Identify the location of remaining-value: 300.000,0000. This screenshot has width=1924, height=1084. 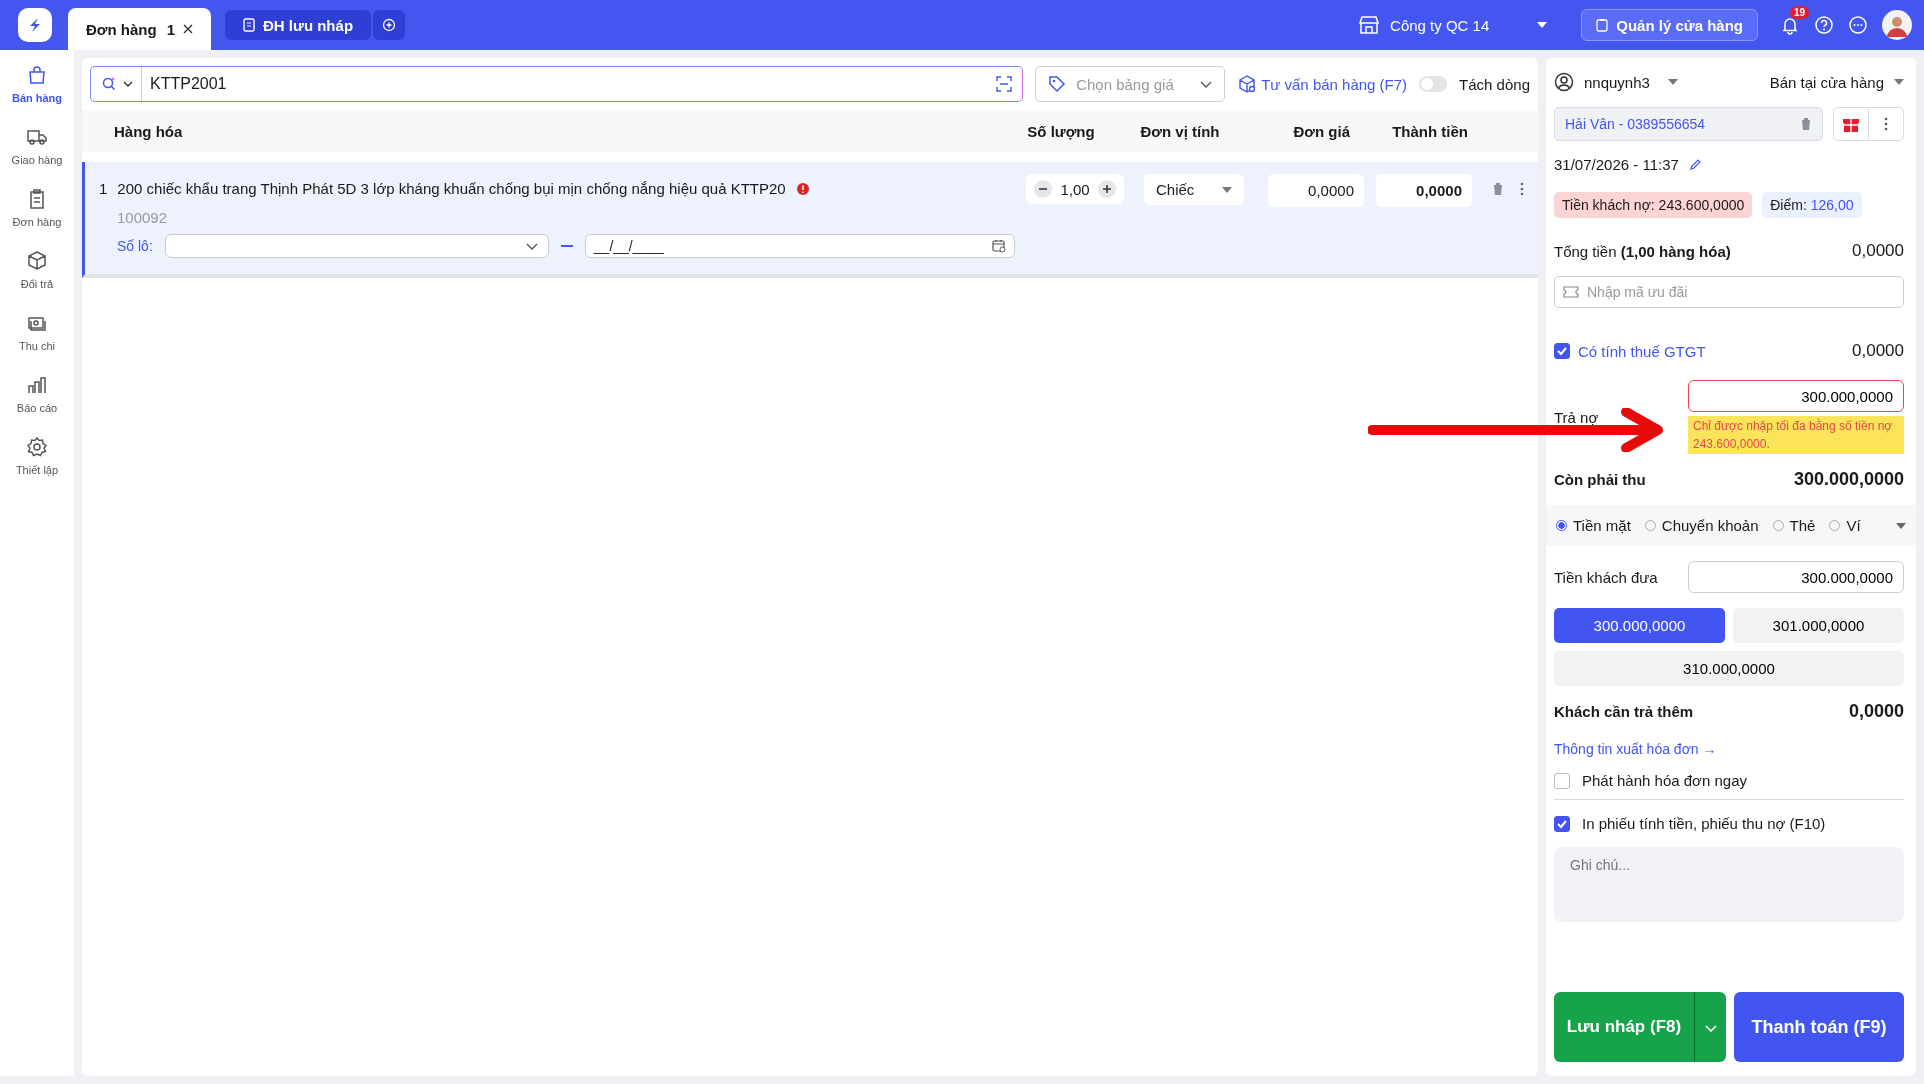
(1848, 479).